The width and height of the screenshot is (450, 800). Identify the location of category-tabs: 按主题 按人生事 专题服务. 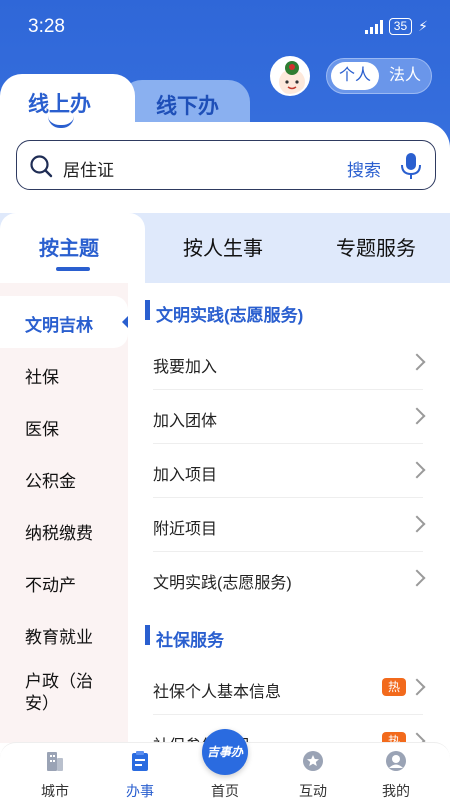
(225, 248).